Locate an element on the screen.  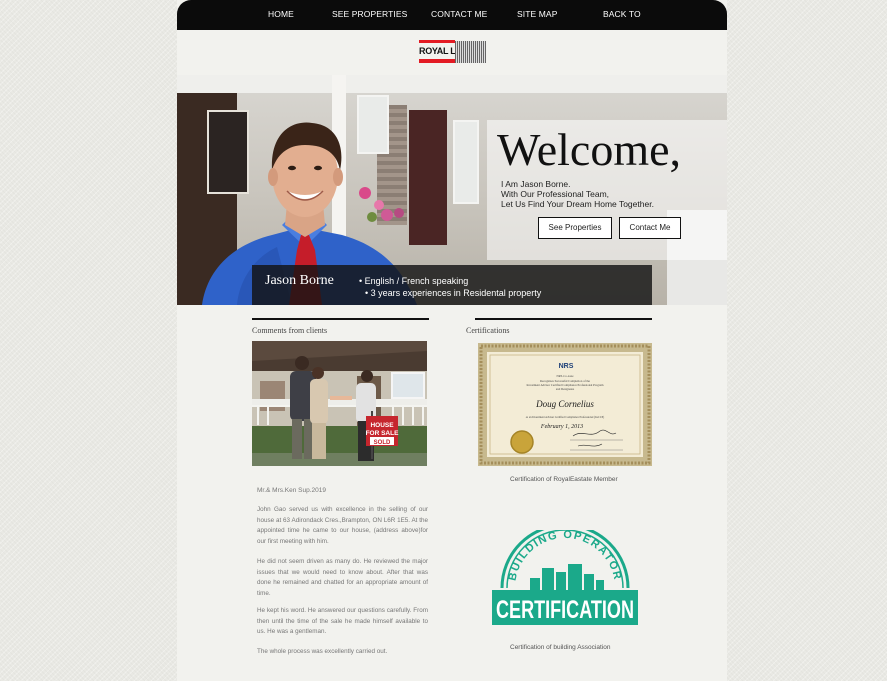
cert2-caption: Certification of building Association is located at coordinates (560, 647).